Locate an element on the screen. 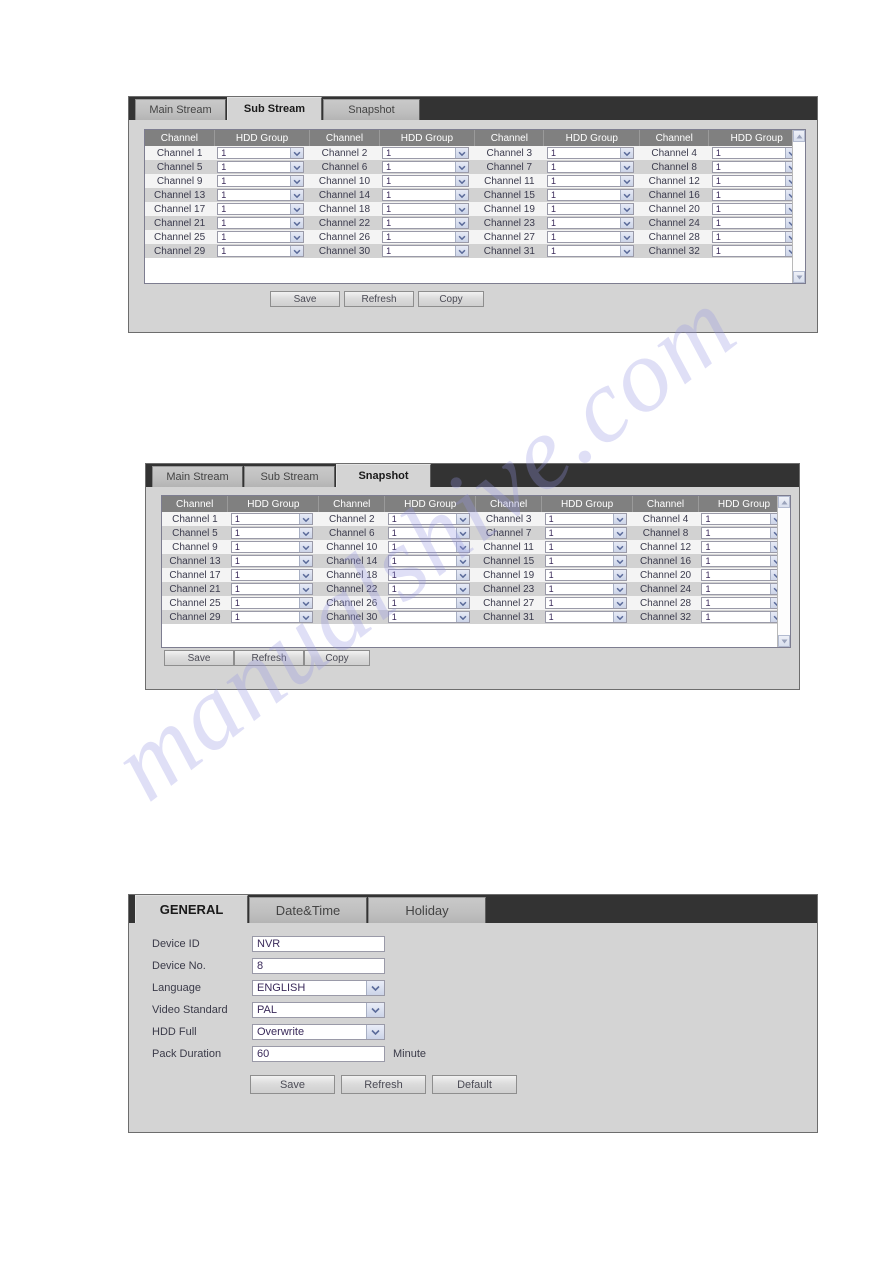 The image size is (893, 1263). table-vertical-scrollbar is located at coordinates (783, 571).